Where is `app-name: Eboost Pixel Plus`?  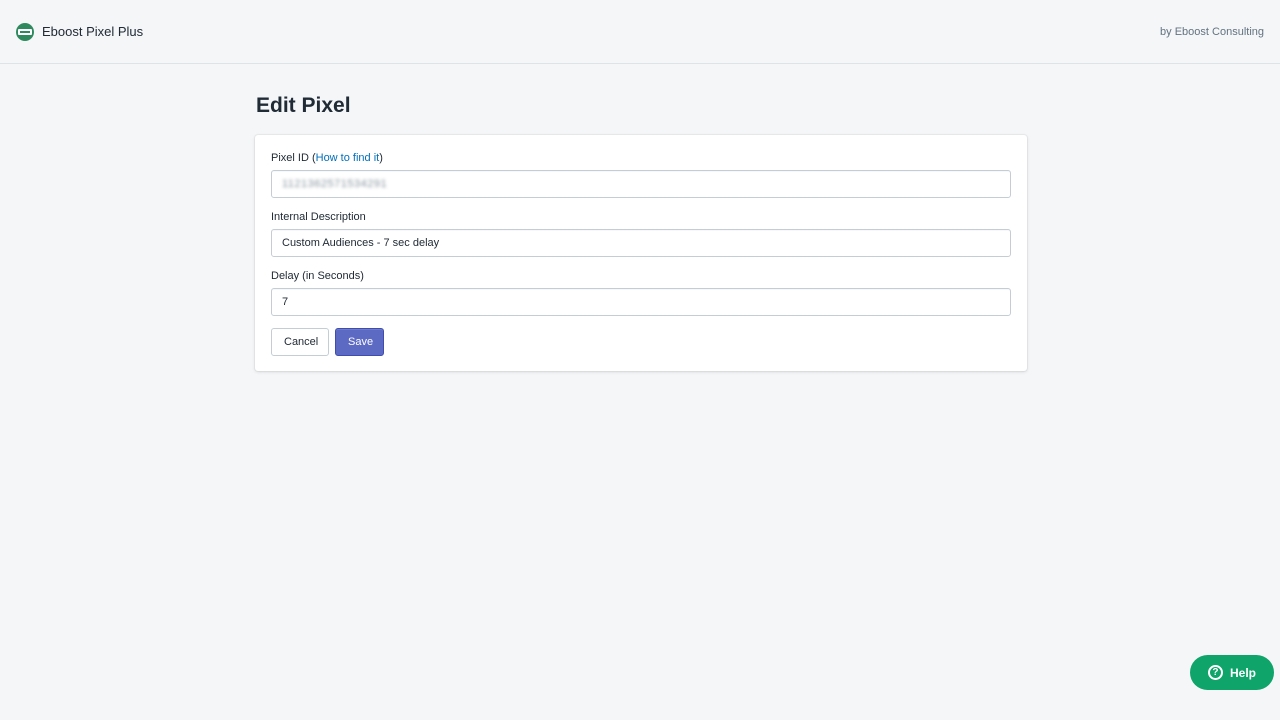
app-name: Eboost Pixel Plus is located at coordinates (93, 31).